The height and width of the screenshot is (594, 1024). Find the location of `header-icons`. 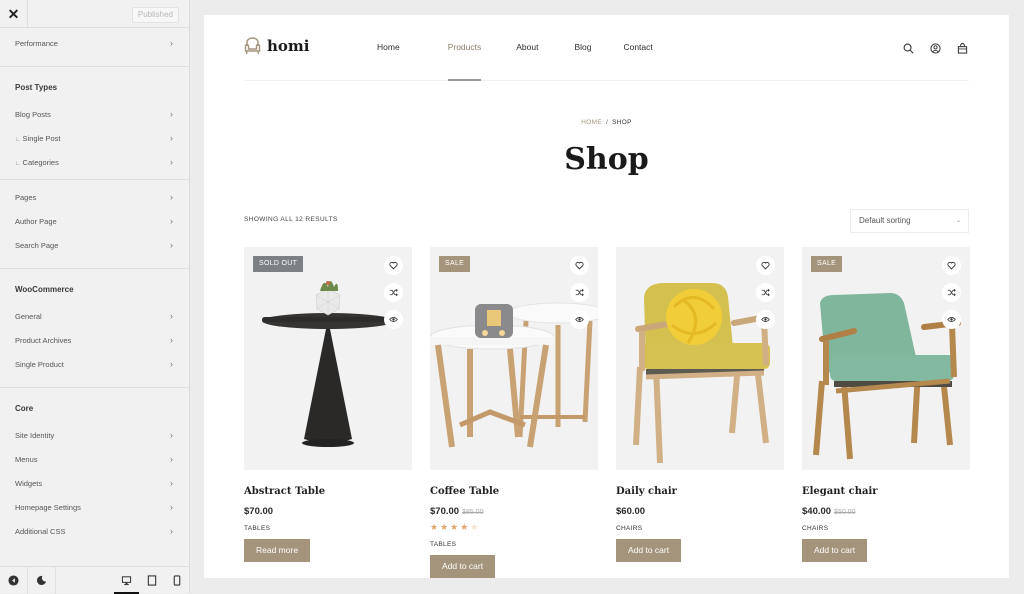

header-icons is located at coordinates (935, 48).